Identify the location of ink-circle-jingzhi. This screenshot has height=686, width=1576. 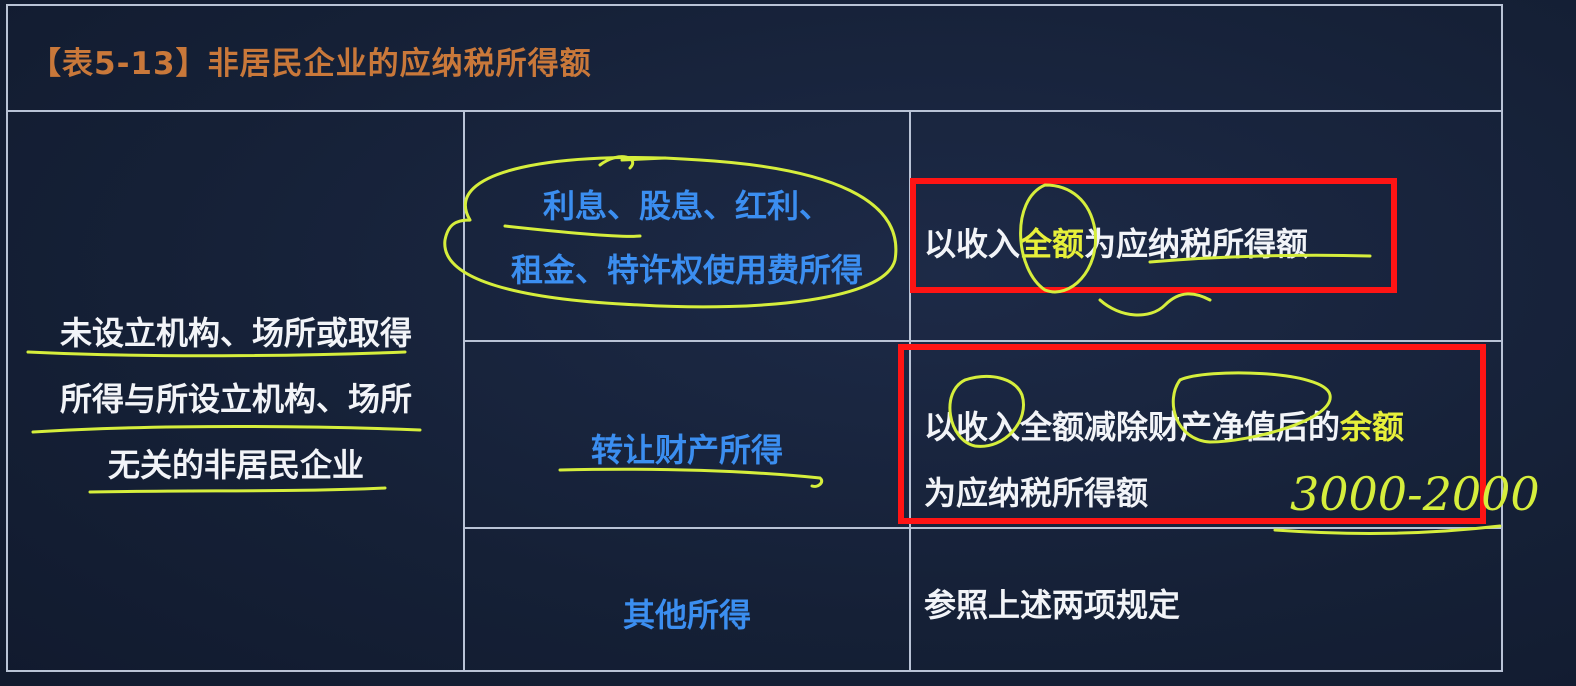
(1251, 407).